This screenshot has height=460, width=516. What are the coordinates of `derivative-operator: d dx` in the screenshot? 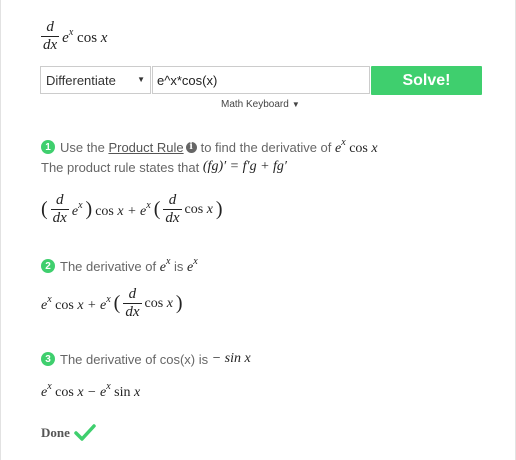 It's located at (50, 36).